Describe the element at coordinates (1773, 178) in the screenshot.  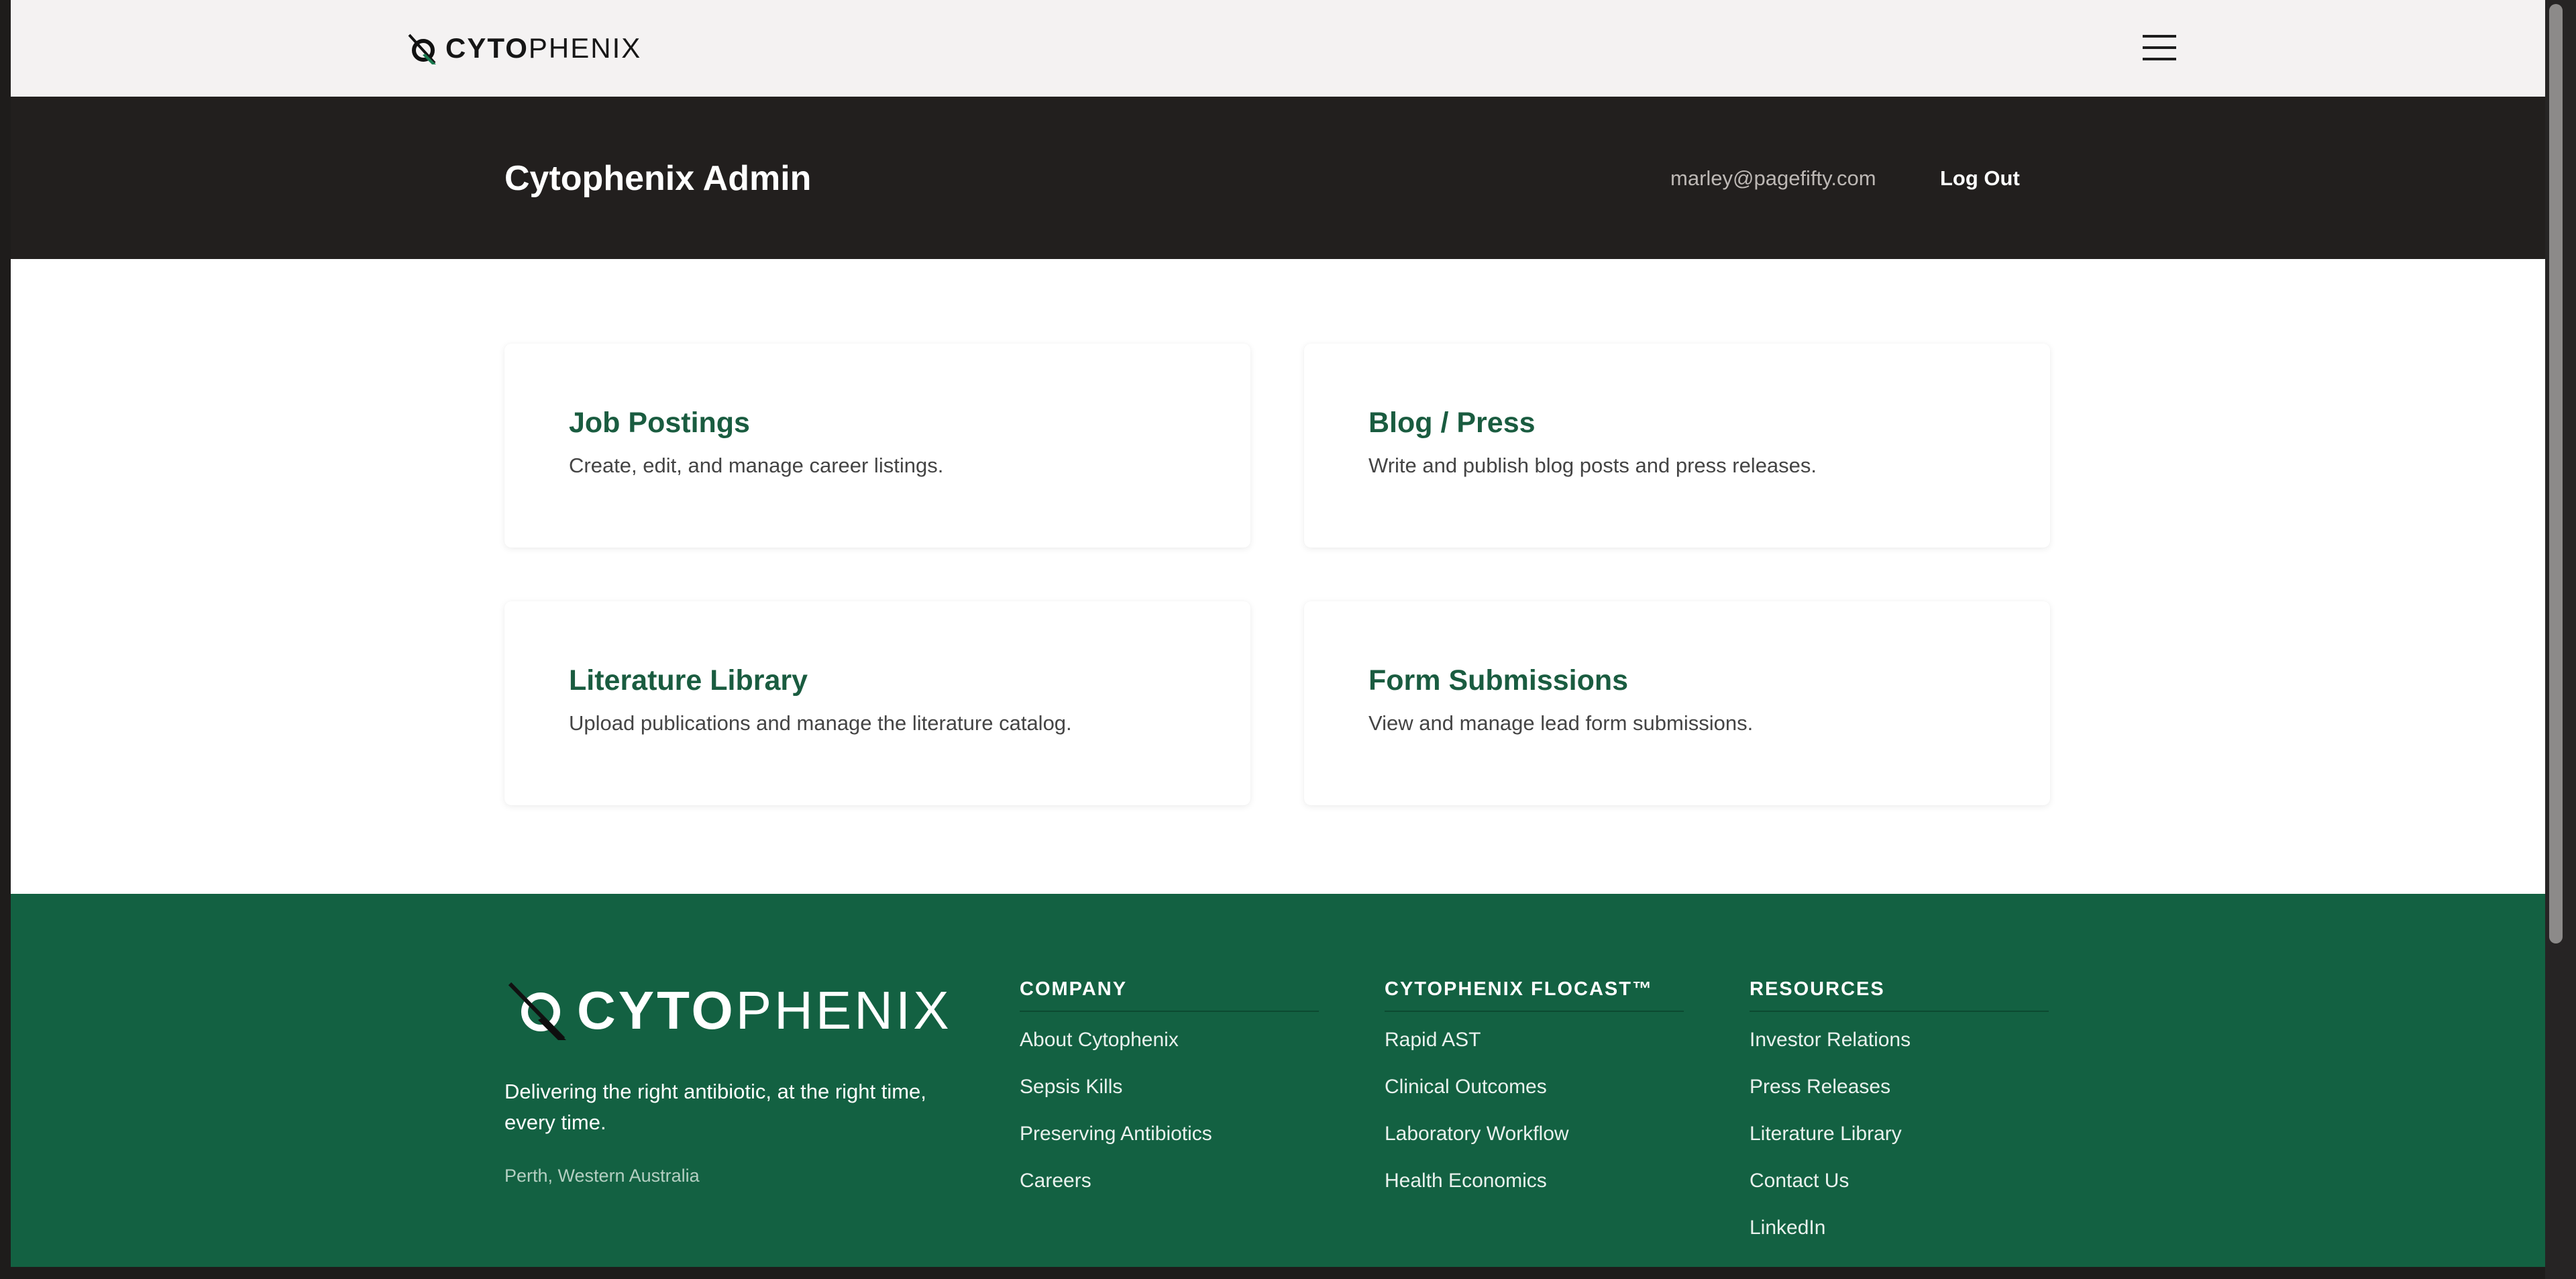
I see `user-email: marley@pagefifty.com` at that location.